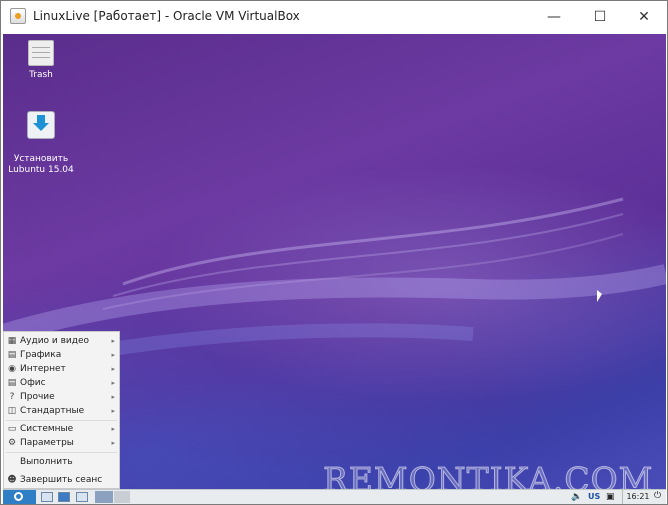 This screenshot has height=505, width=668. What do you see at coordinates (61, 341) in the screenshot?
I see `menu-item-audio-video: ▦ Аудио и видео ▸` at bounding box center [61, 341].